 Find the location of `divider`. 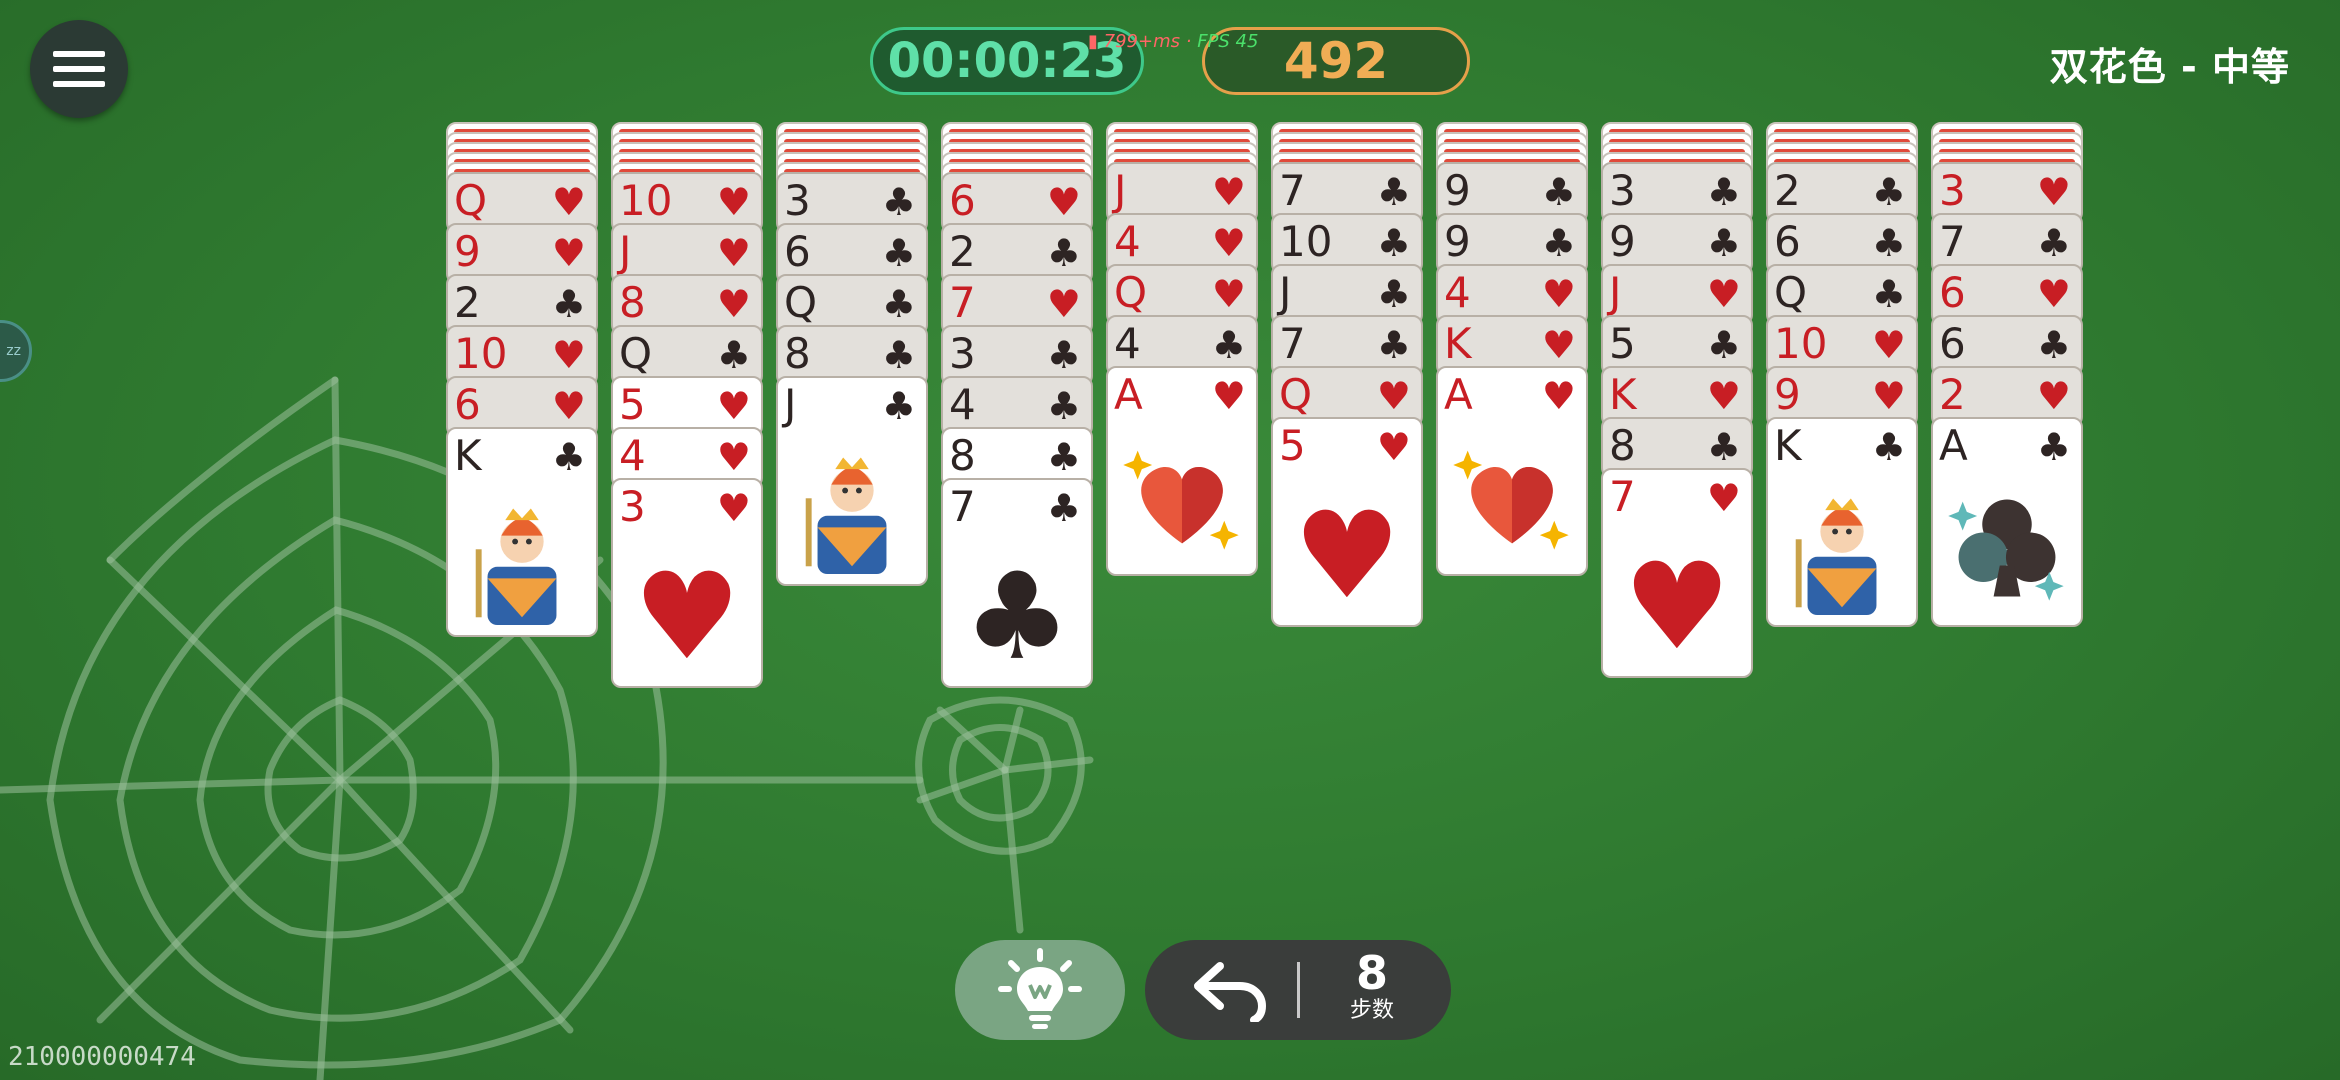

divider is located at coordinates (1298, 990).